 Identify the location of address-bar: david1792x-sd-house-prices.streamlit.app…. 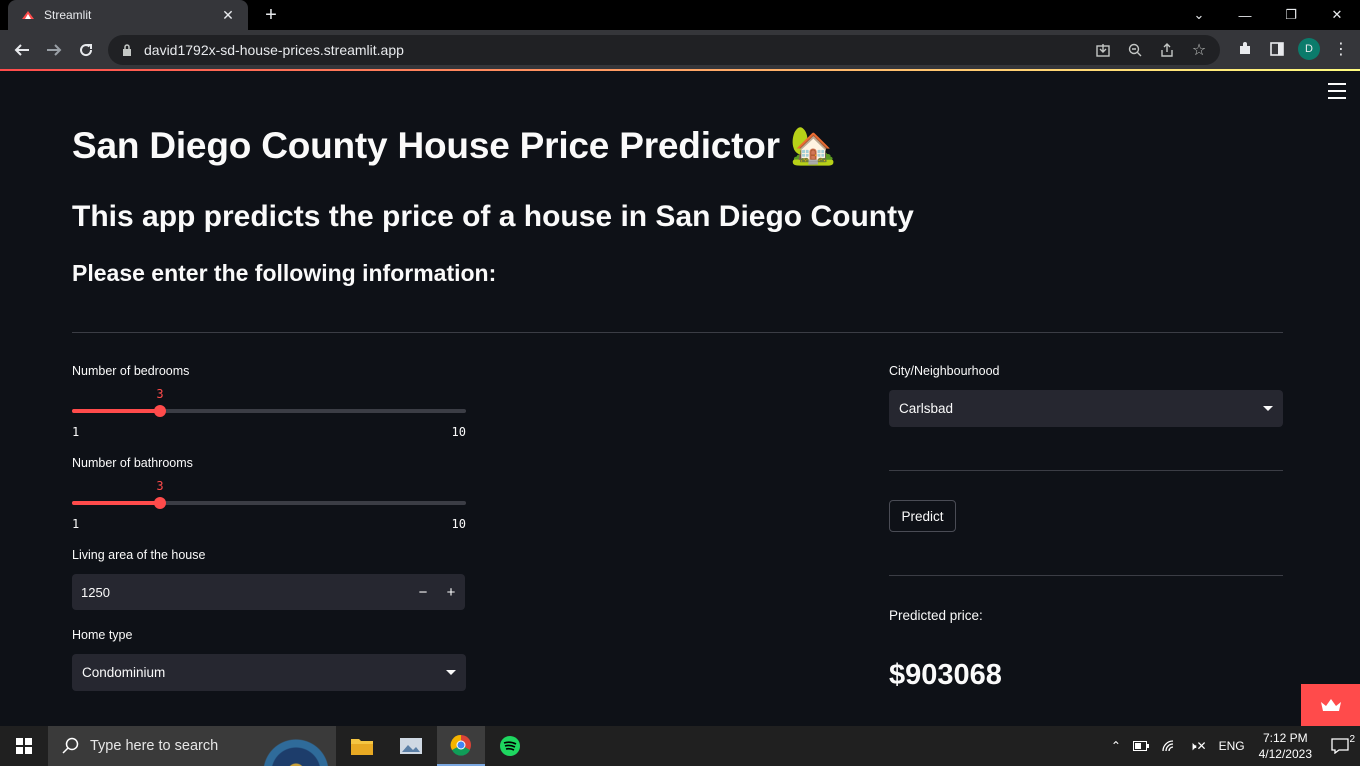
(664, 50).